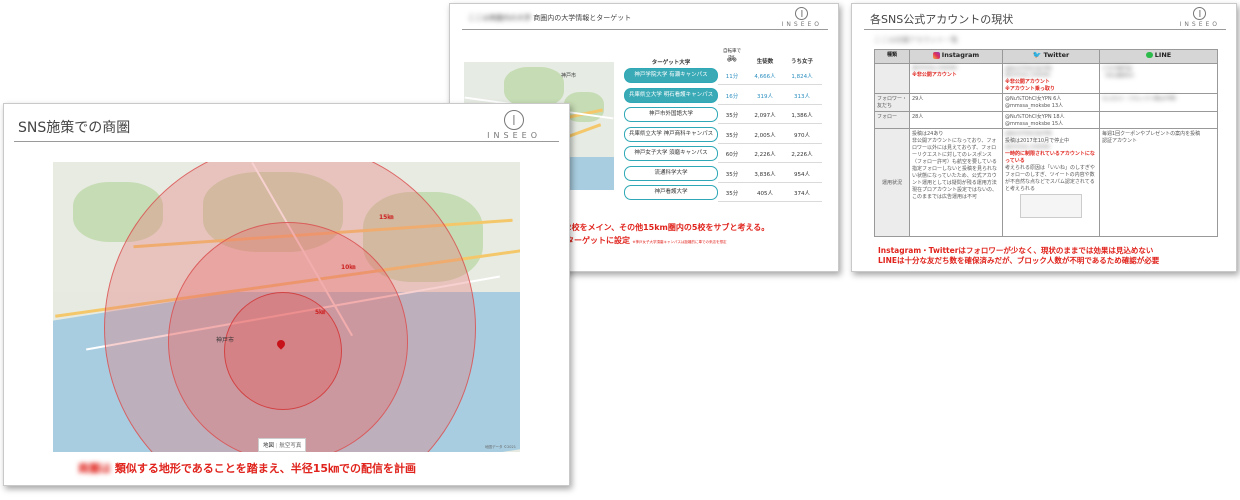  Describe the element at coordinates (1120, 141) in the screenshot. I see `bullet: 認証アカウント` at that location.